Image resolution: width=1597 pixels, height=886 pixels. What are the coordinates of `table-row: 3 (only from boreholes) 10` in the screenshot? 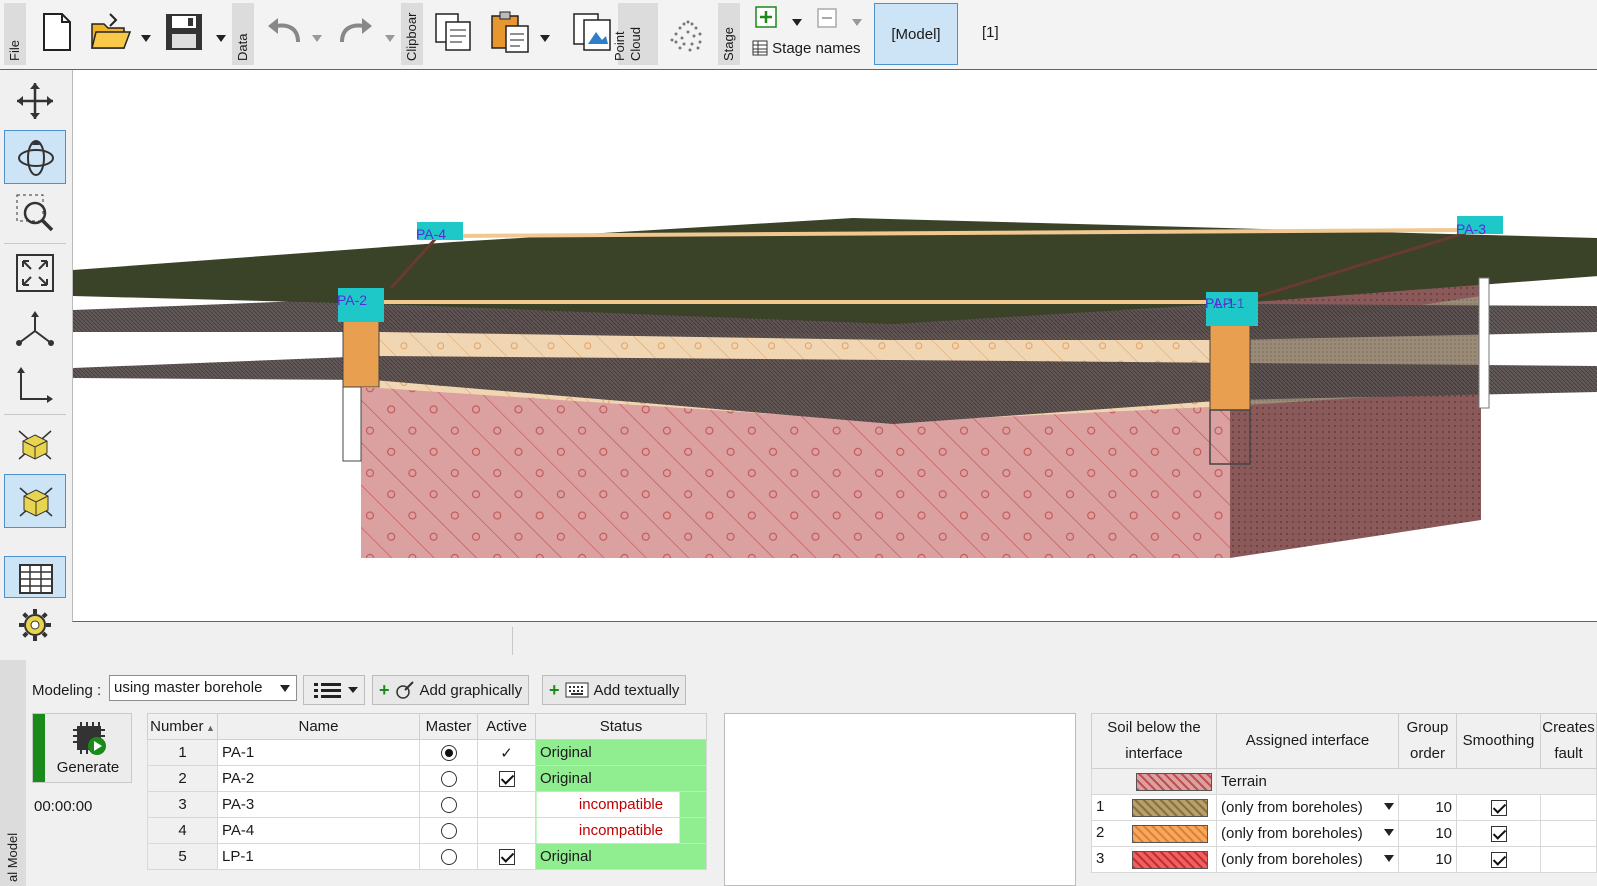 It's located at (1344, 859).